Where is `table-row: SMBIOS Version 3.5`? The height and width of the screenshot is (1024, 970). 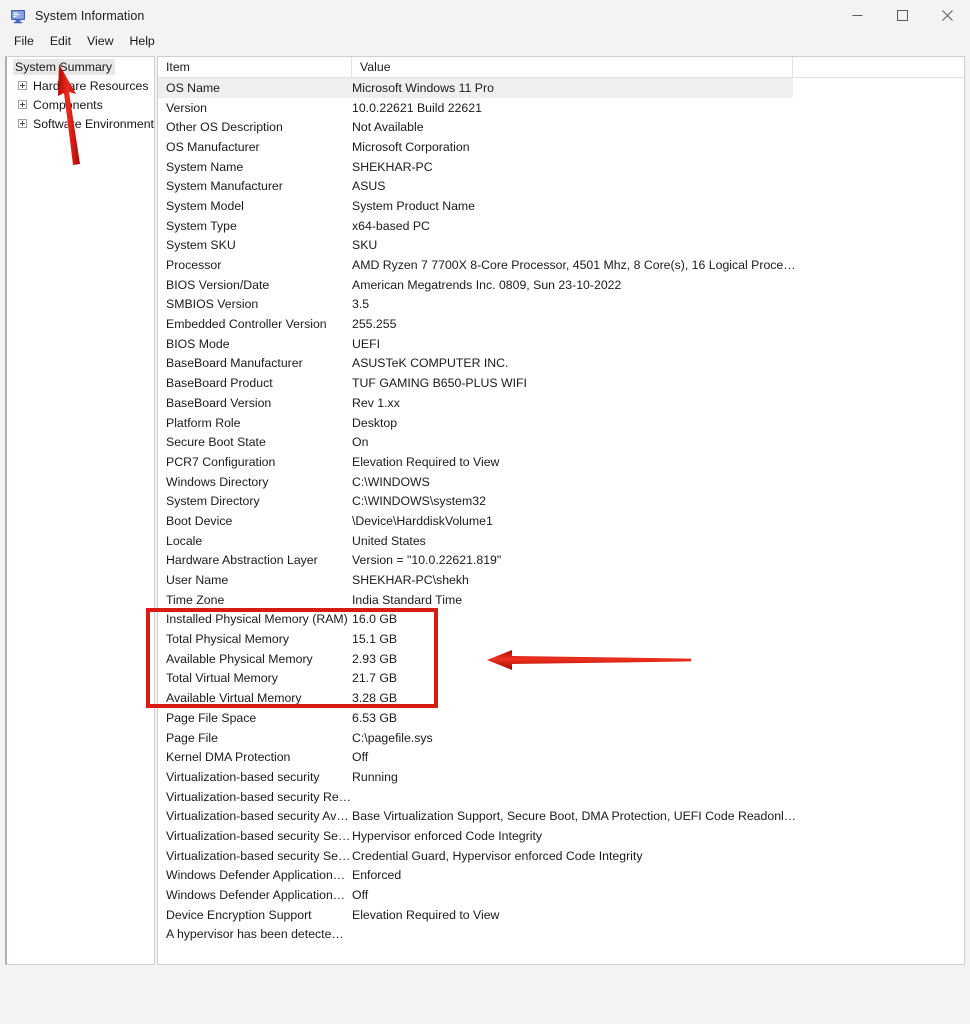
table-row: SMBIOS Version 3.5 is located at coordinates (561, 305).